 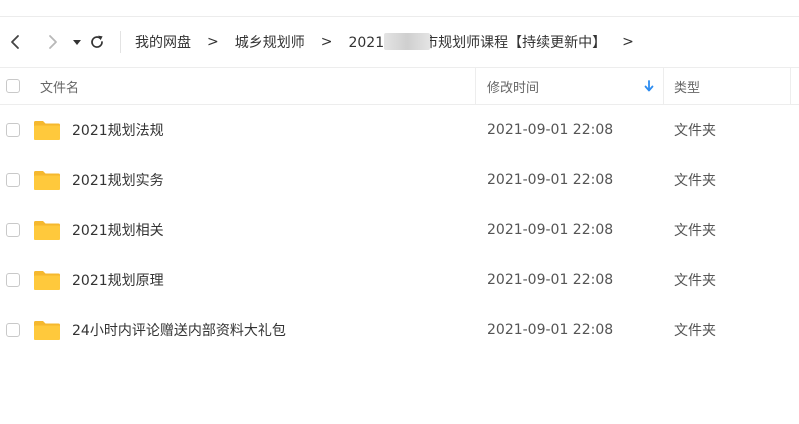 I want to click on column-header-modified: 修改时间, so click(x=513, y=86).